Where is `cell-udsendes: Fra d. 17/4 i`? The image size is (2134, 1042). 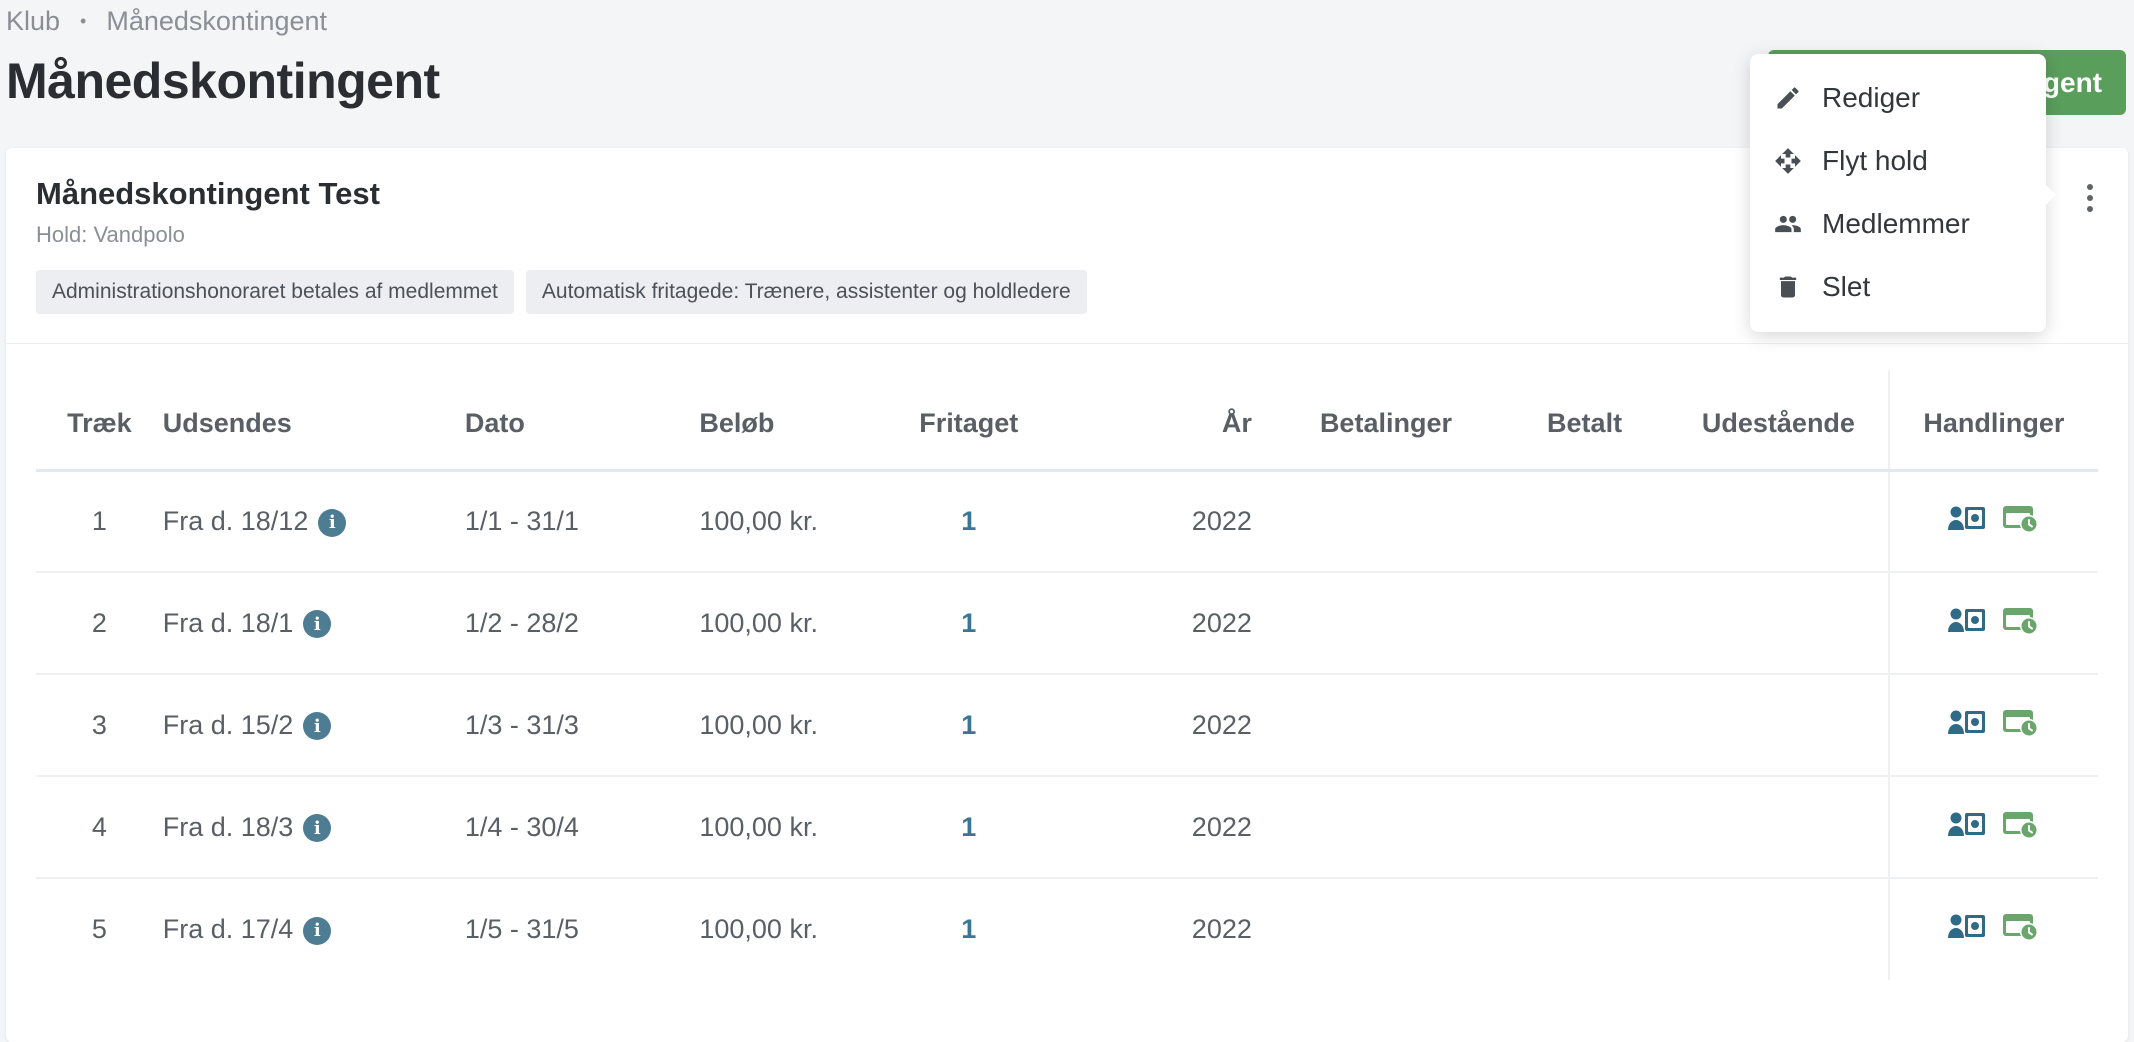
cell-udsendes: Fra d. 17/4 i is located at coordinates (314, 929).